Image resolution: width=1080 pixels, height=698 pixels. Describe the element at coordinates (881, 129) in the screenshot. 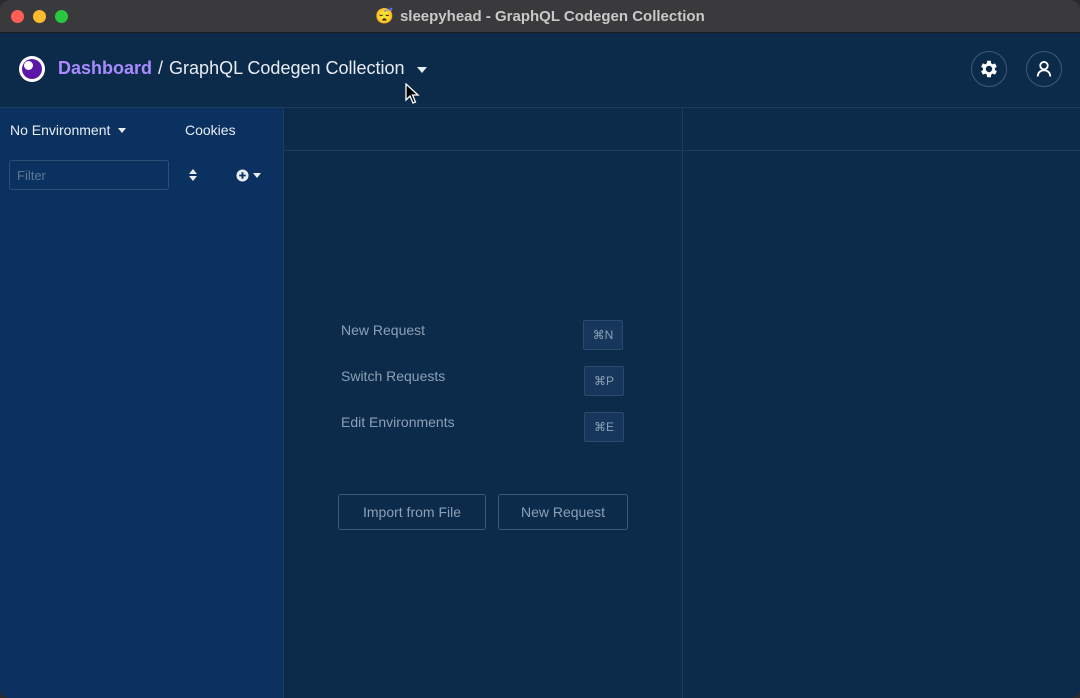

I see `response-status-bar` at that location.